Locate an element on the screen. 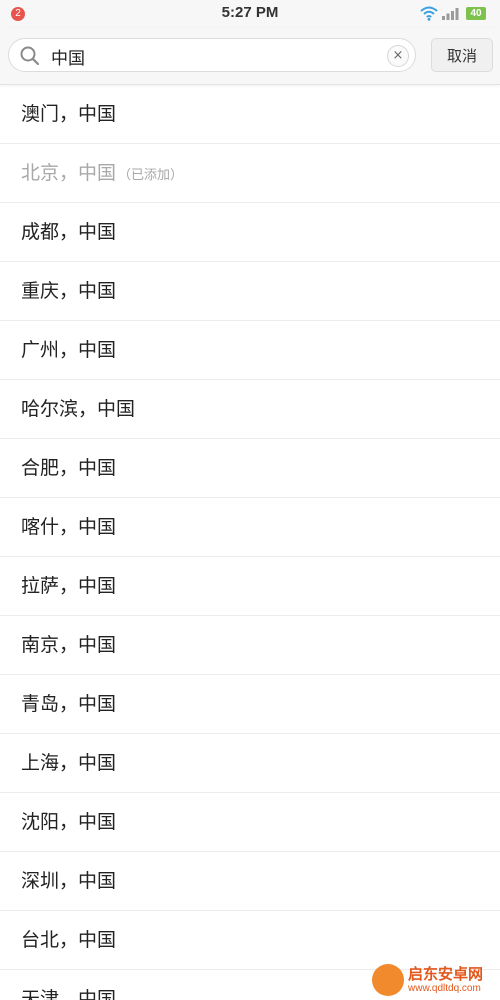 Image resolution: width=500 pixels, height=1000 pixels. city-label: 澳门，中国 is located at coordinates (69, 114).